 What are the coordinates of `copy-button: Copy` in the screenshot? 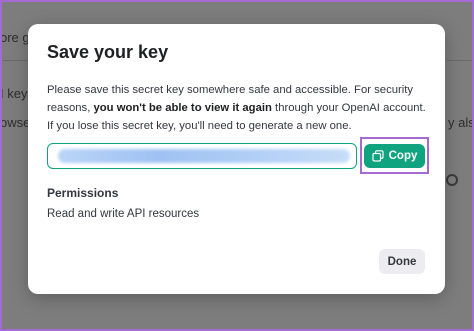 It's located at (394, 156).